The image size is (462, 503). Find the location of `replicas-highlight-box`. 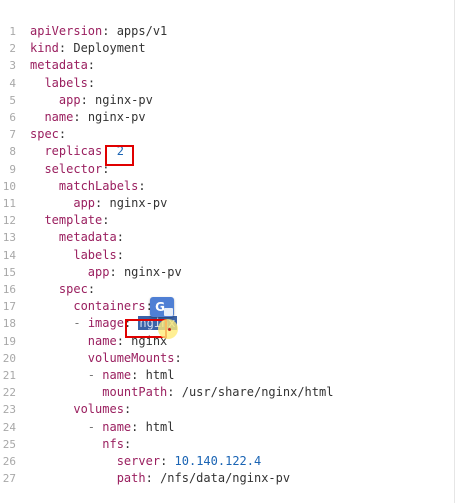

replicas-highlight-box is located at coordinates (119, 155).